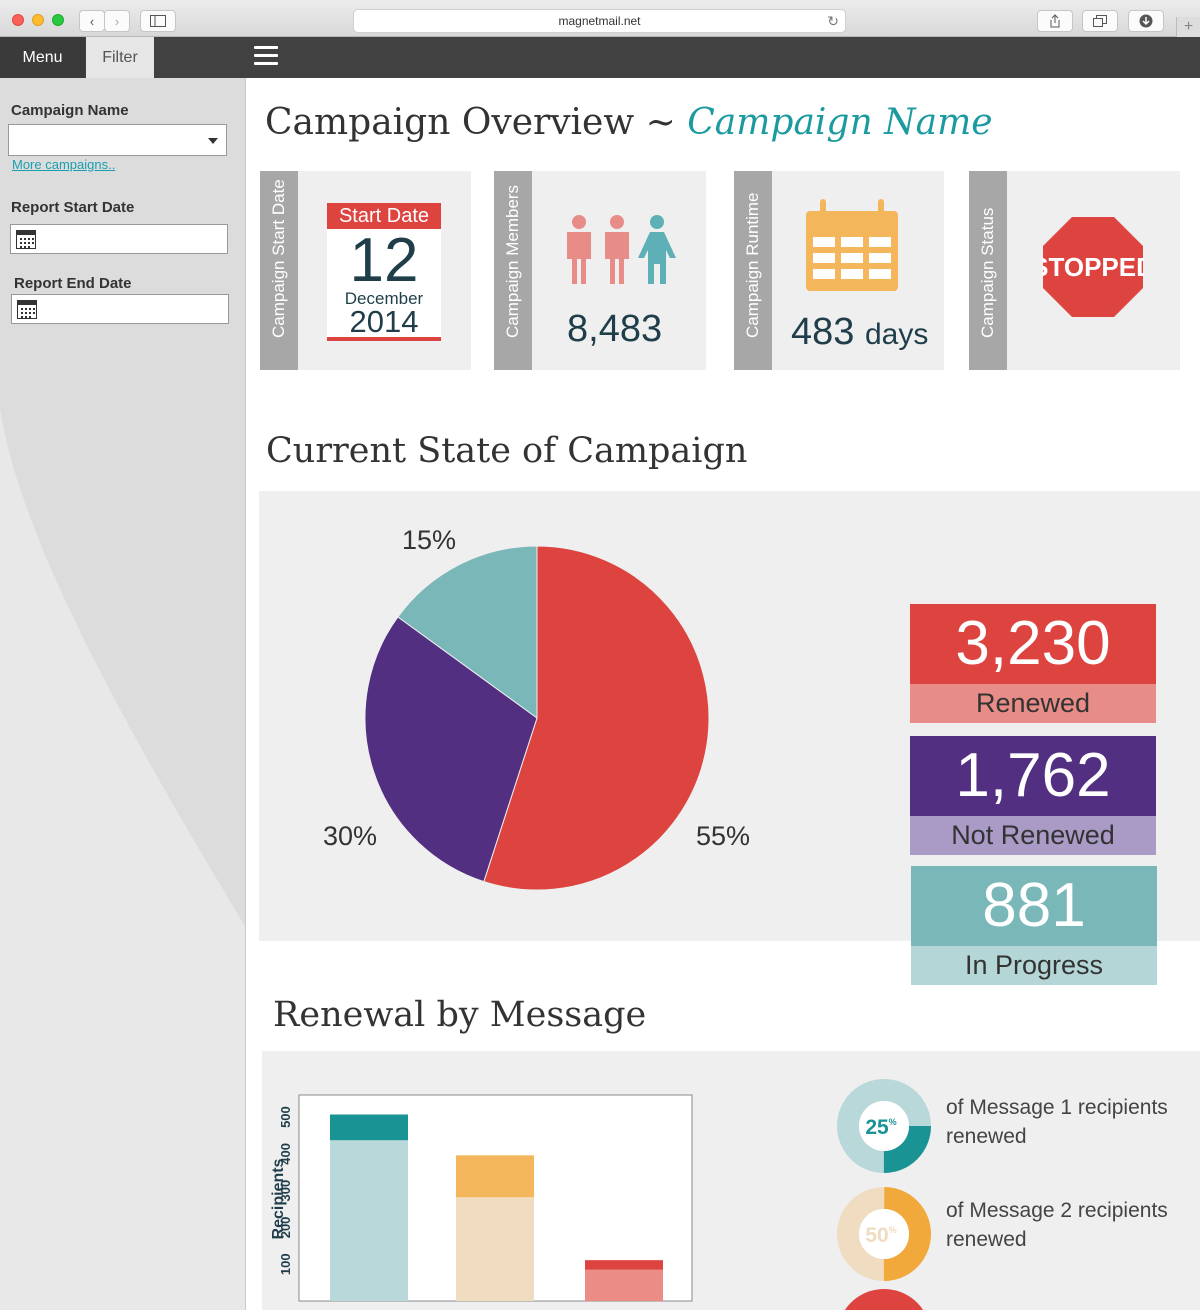  I want to click on stat-renewed-value: 3,230, so click(1033, 644).